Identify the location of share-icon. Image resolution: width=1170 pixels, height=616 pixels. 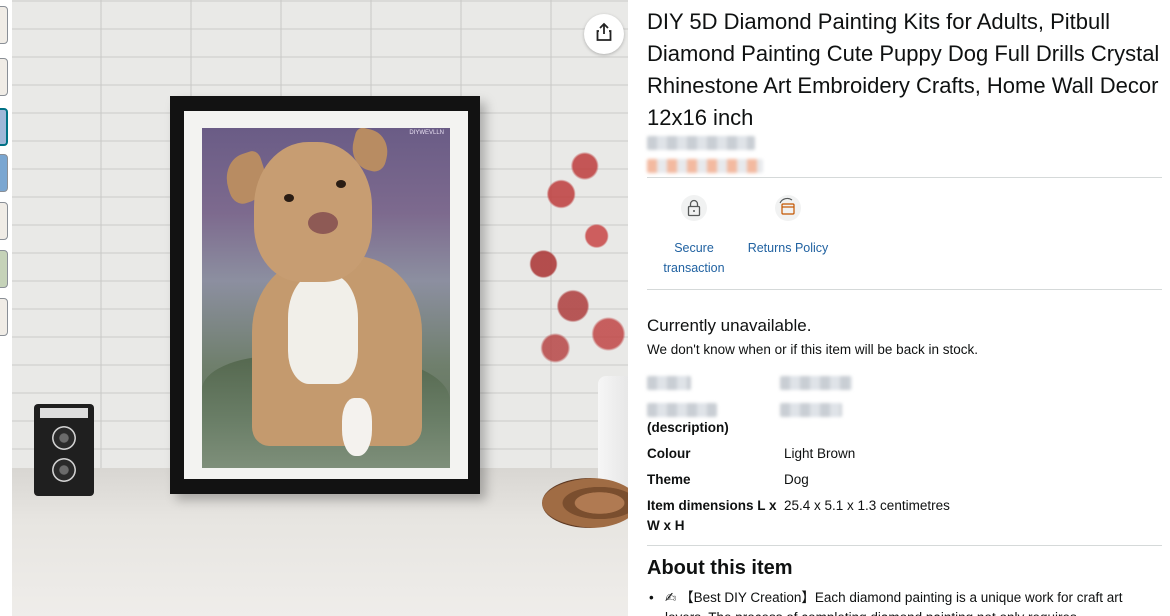
(604, 34).